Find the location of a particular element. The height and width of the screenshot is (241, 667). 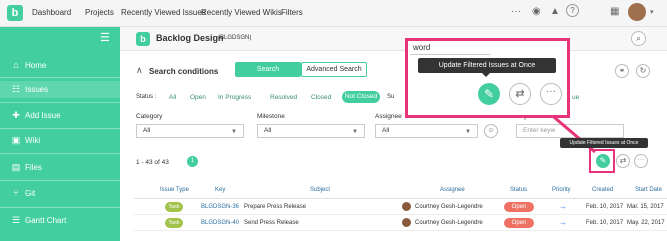

highlight-box is located at coordinates (602, 161).